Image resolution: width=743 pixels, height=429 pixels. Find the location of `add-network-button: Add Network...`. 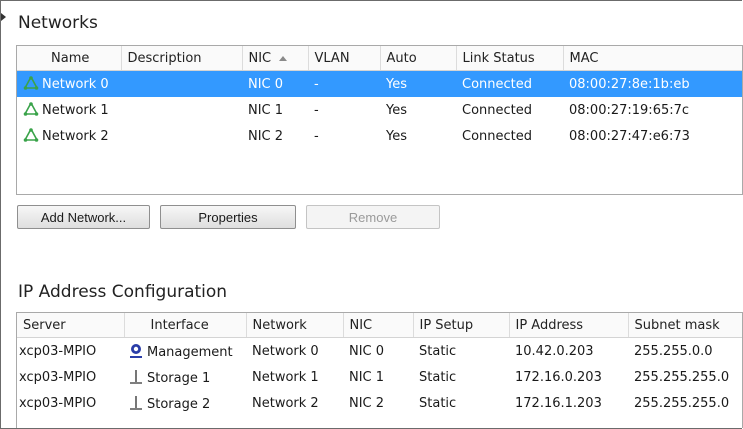

add-network-button: Add Network... is located at coordinates (83, 217).